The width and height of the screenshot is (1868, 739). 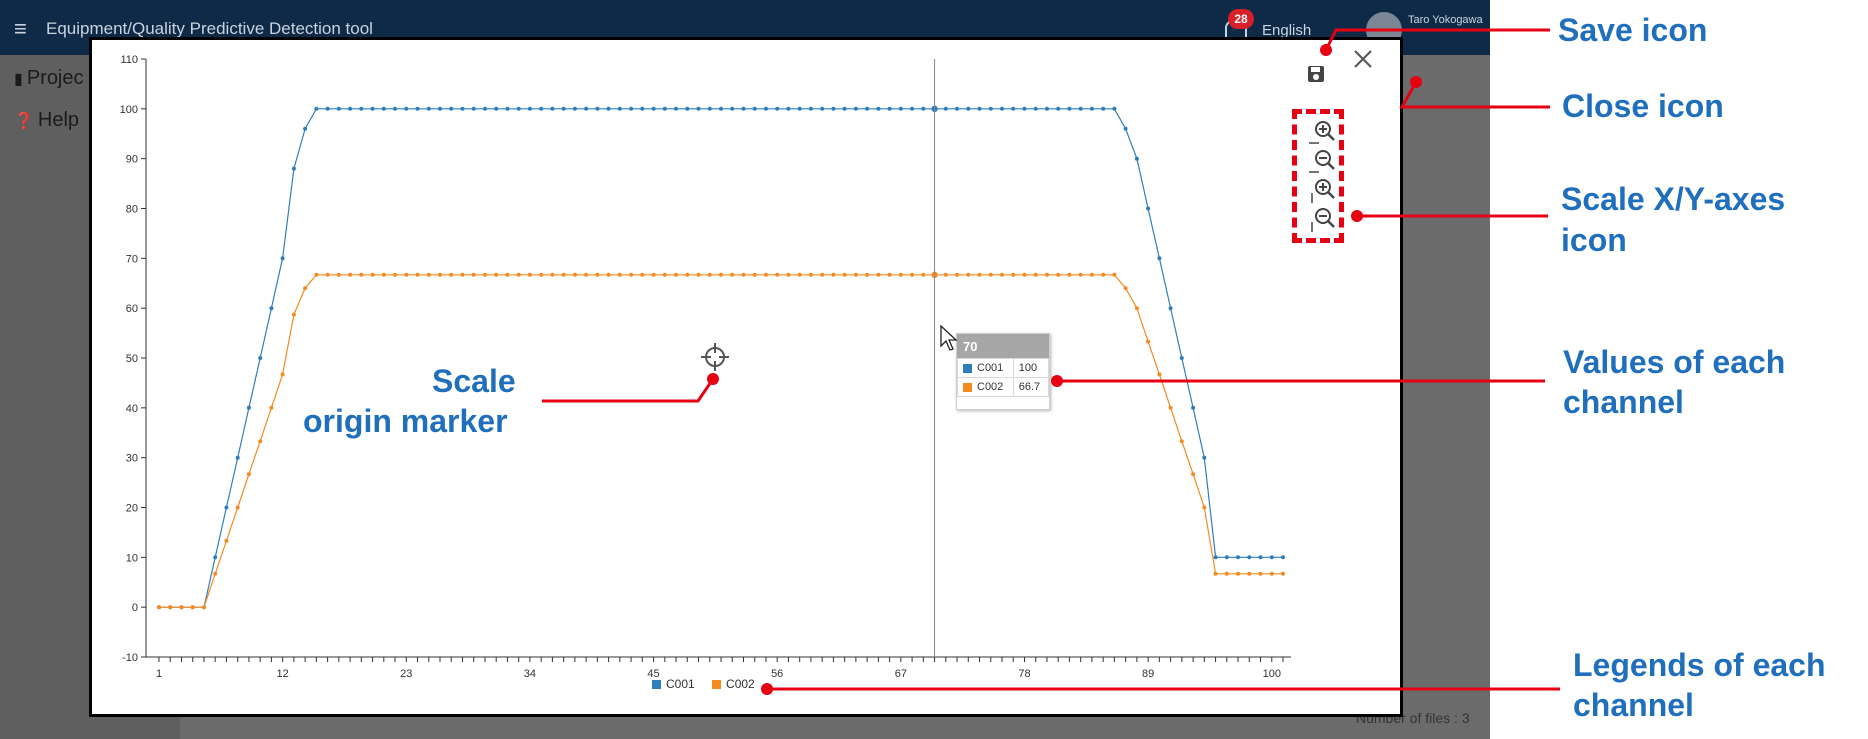 What do you see at coordinates (713, 379) in the screenshot?
I see `origin-callout-dot` at bounding box center [713, 379].